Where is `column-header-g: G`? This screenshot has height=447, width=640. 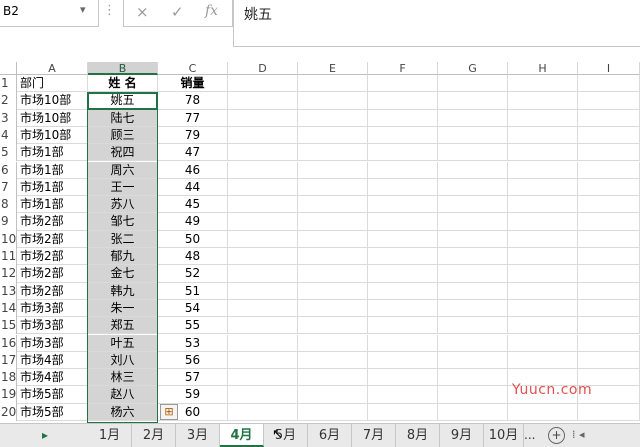
column-header-g: G is located at coordinates (473, 68).